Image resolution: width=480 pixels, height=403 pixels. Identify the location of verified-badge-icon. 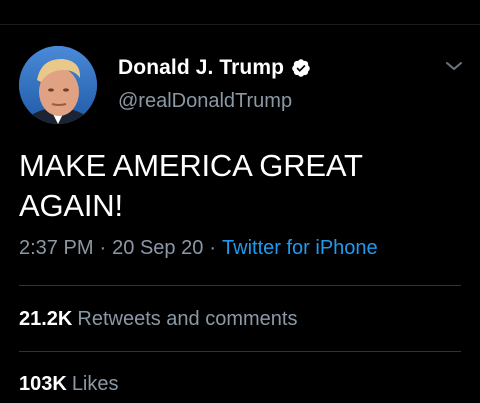
(301, 68).